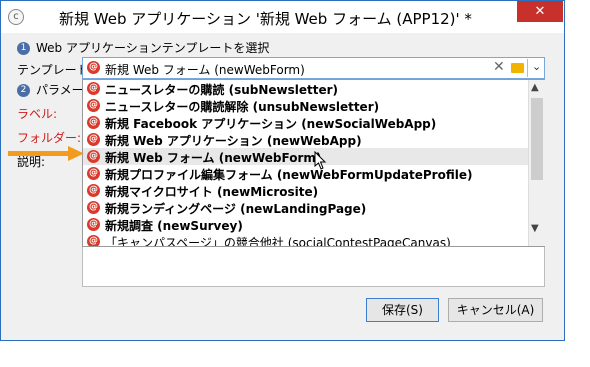 This screenshot has height=367, width=590. What do you see at coordinates (16, 17) in the screenshot?
I see `app-icon: c` at bounding box center [16, 17].